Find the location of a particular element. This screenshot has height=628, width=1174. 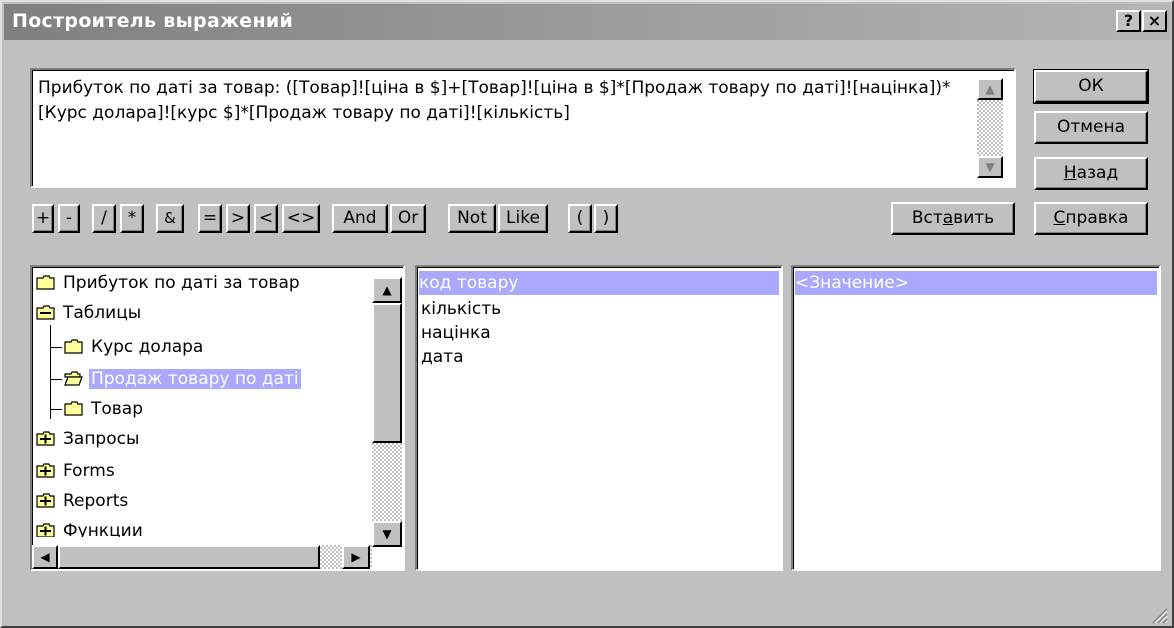

tree-scroll-thumb is located at coordinates (387, 373).